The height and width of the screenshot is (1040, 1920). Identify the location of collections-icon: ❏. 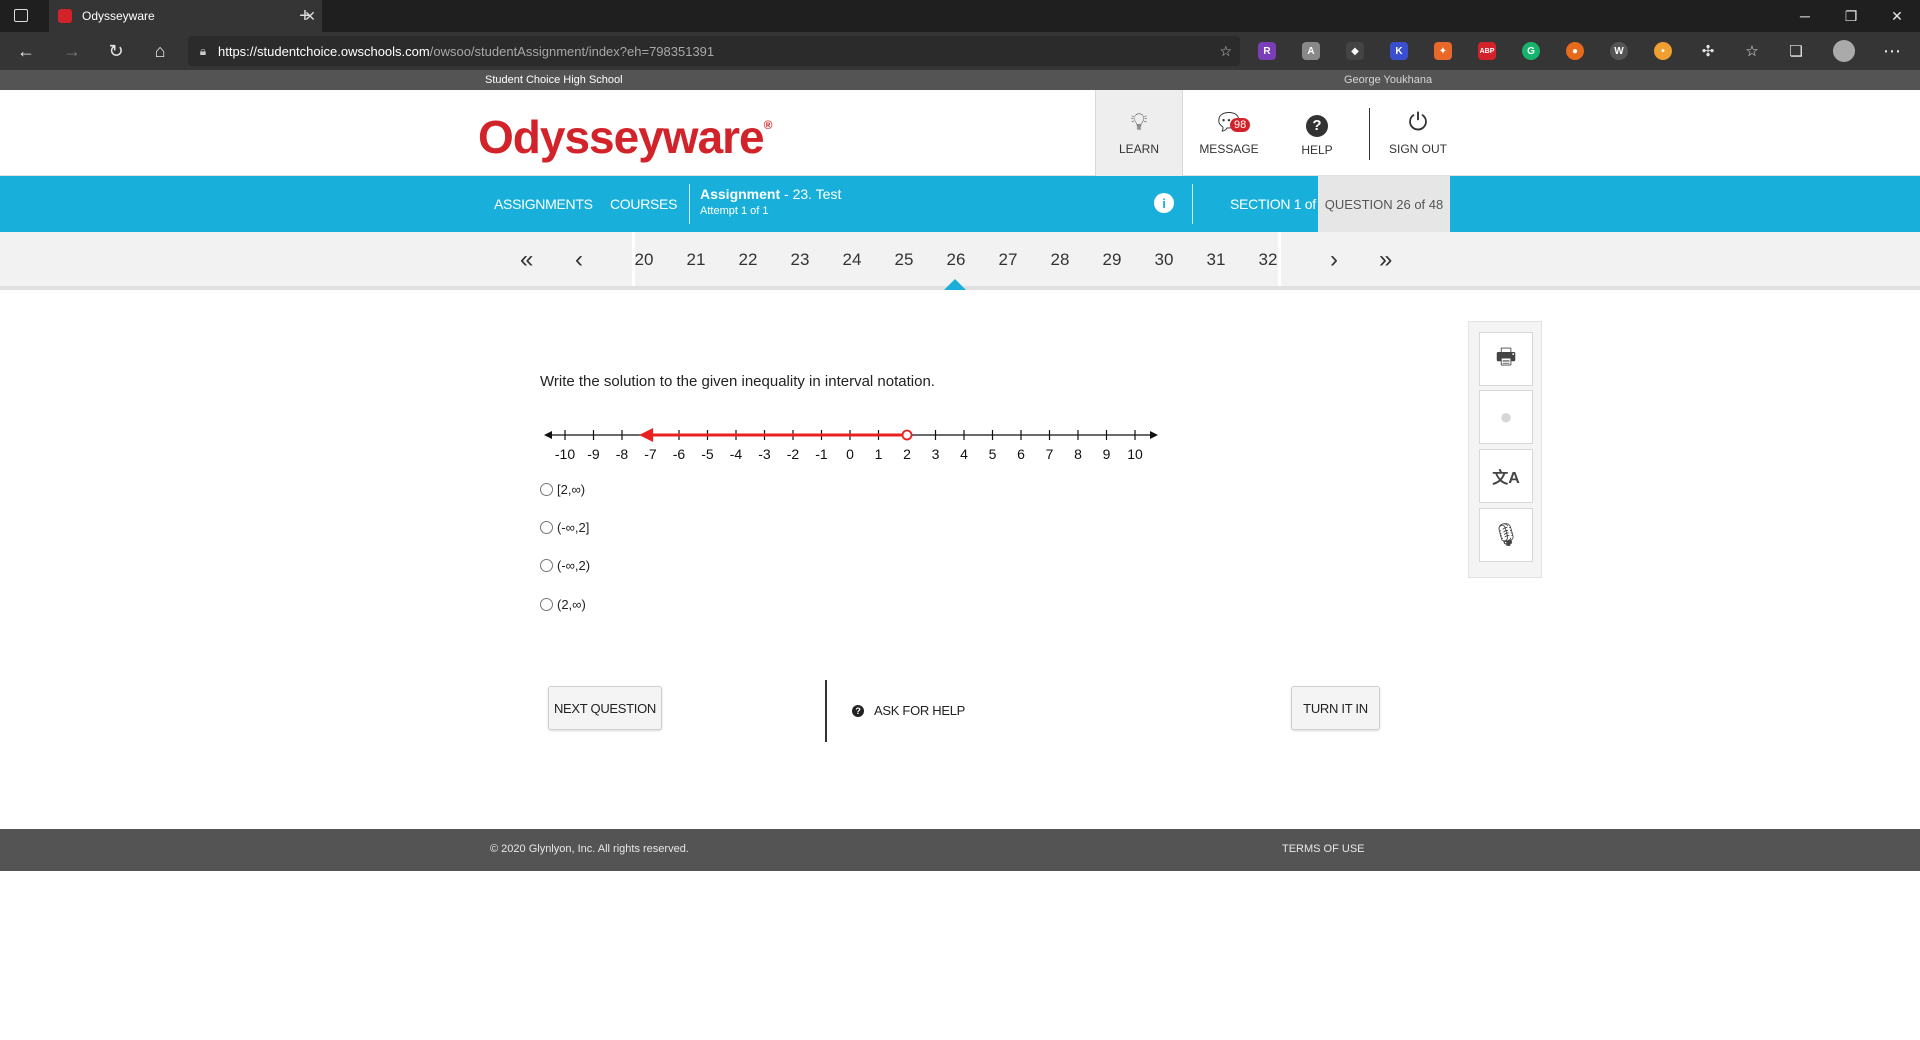
(1796, 51).